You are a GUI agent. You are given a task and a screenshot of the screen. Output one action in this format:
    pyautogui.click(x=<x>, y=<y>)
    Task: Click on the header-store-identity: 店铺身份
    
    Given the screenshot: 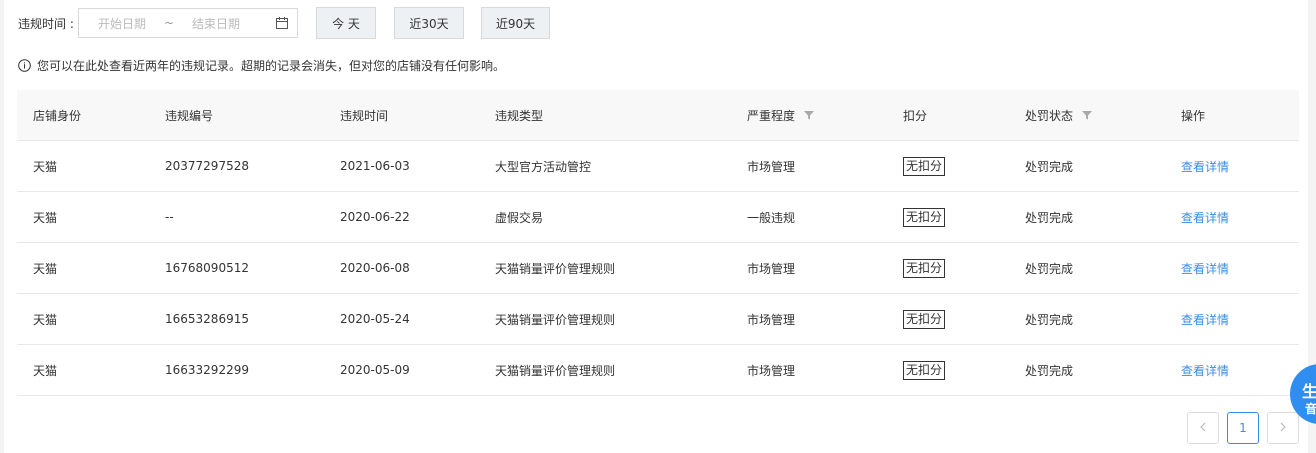 What is the action you would take?
    pyautogui.click(x=57, y=115)
    